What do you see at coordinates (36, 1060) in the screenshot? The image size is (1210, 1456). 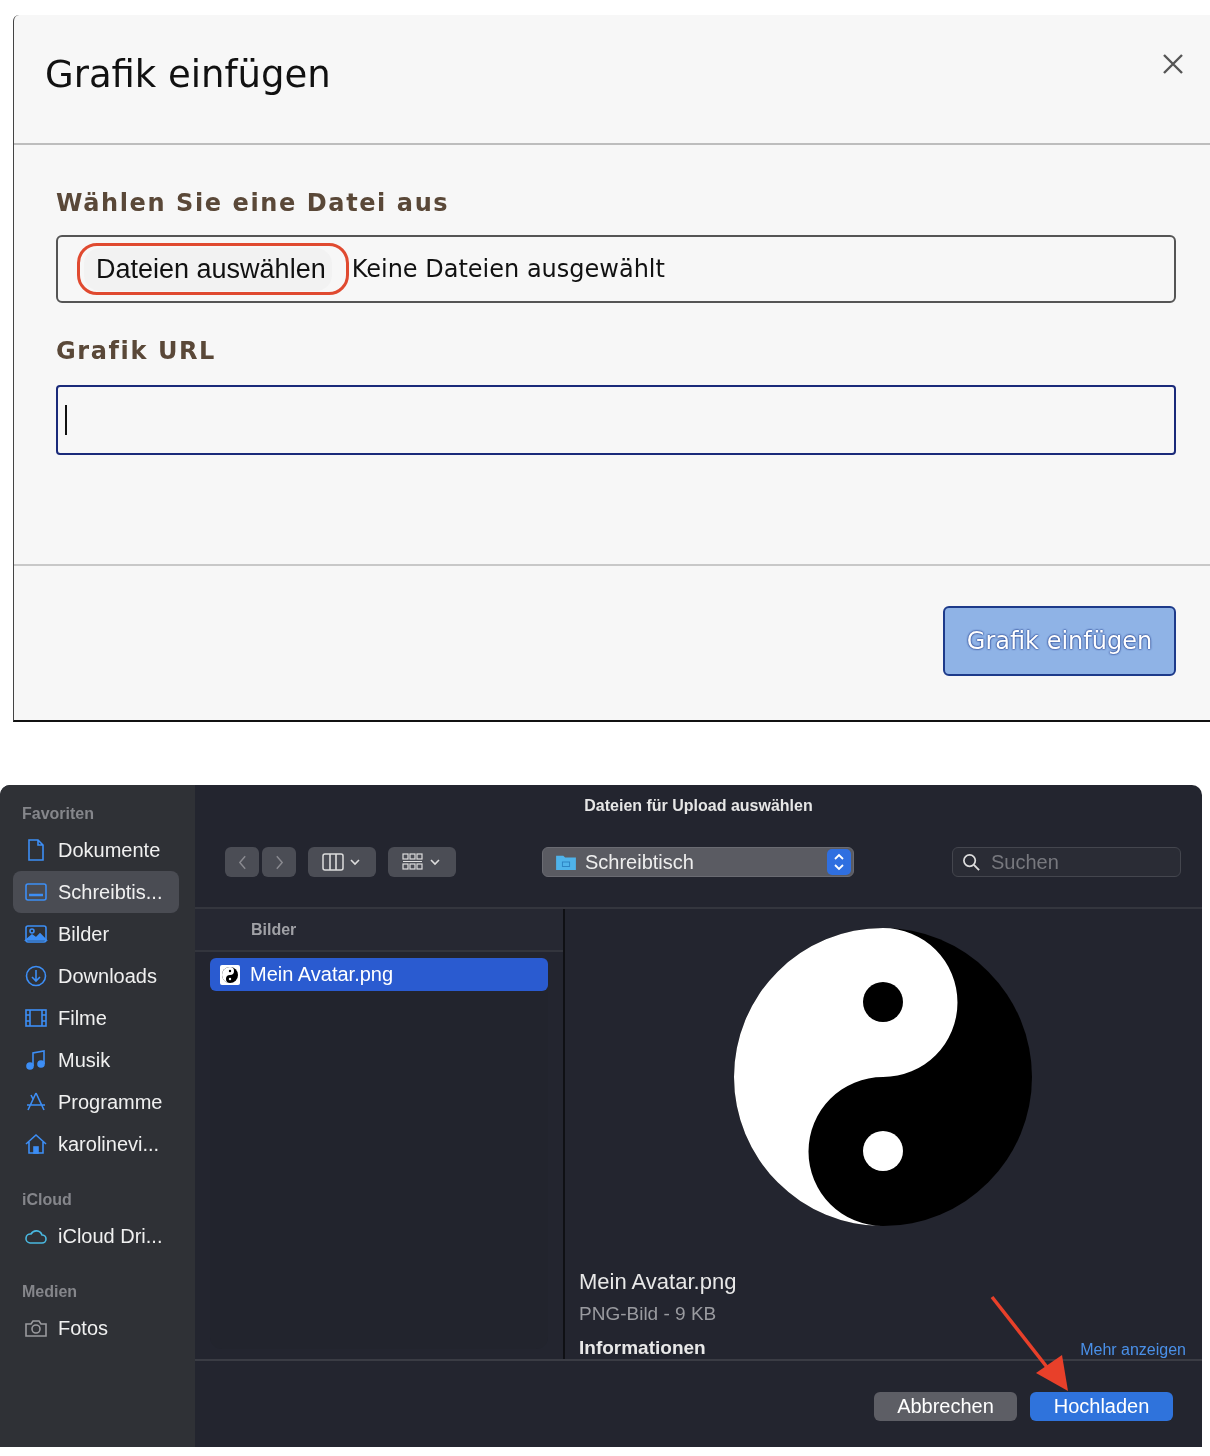 I see `music-note-icon` at bounding box center [36, 1060].